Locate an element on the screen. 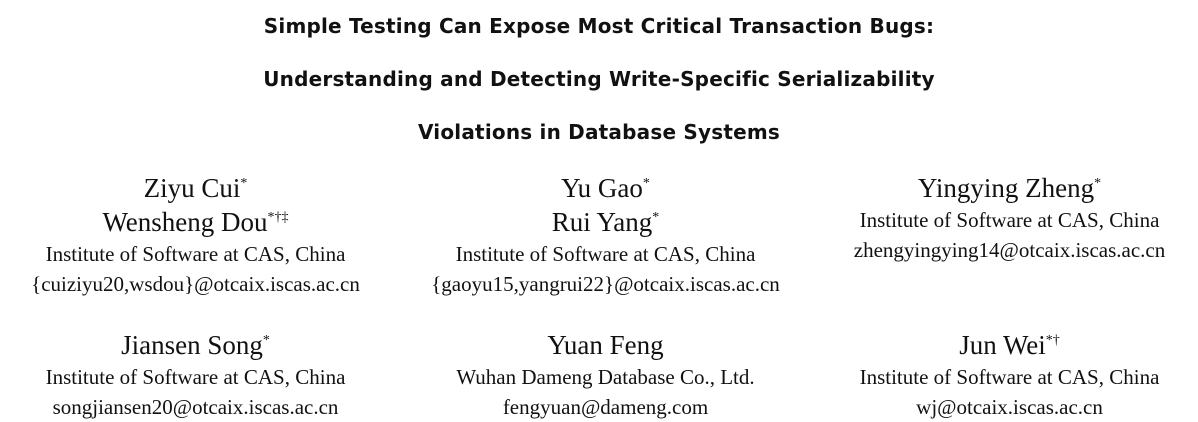 The height and width of the screenshot is (422, 1198). author-name: Ziyu Cui* is located at coordinates (197, 188).